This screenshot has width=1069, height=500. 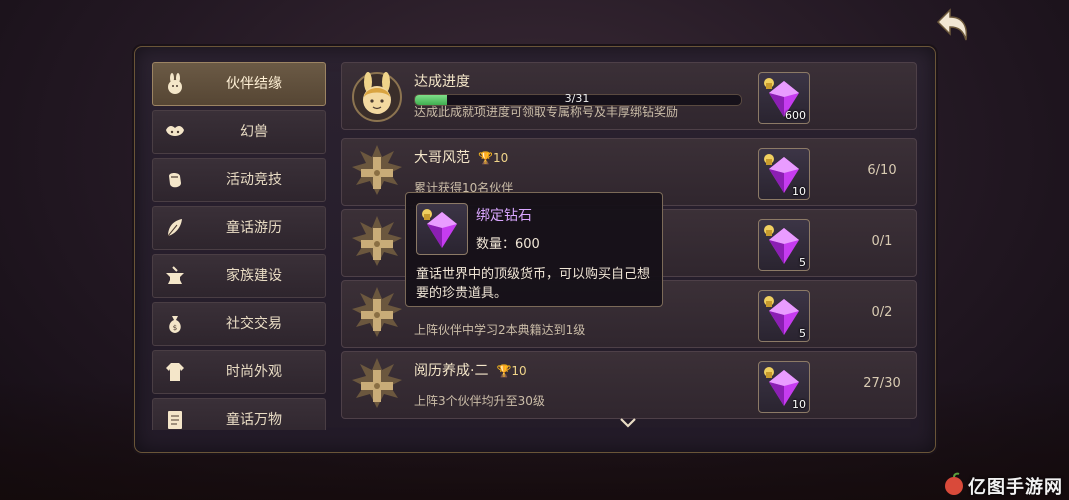 What do you see at coordinates (629, 385) in the screenshot?
I see `achievement-row: 阅历养成·二 🏆10 上阵3个伙伴均升至30级 10 27/30` at bounding box center [629, 385].